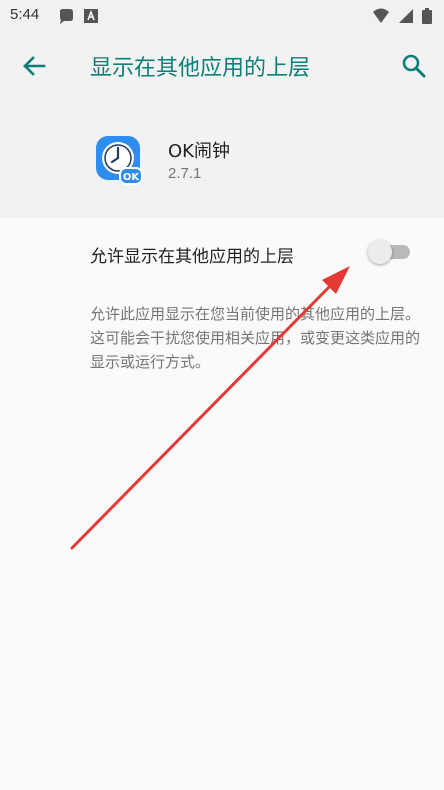  I want to click on status-right-icons, so click(402, 18).